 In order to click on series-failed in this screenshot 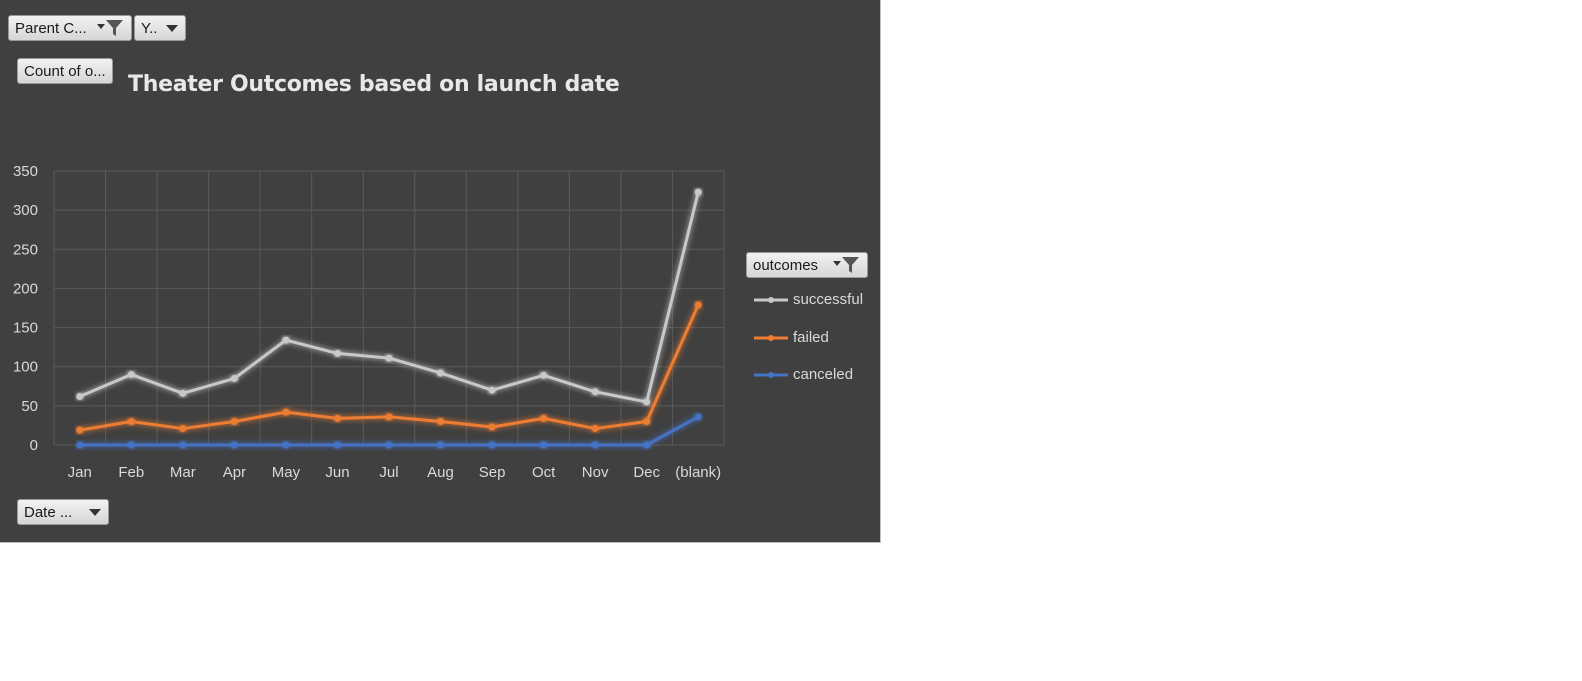, I will do `click(389, 367)`.